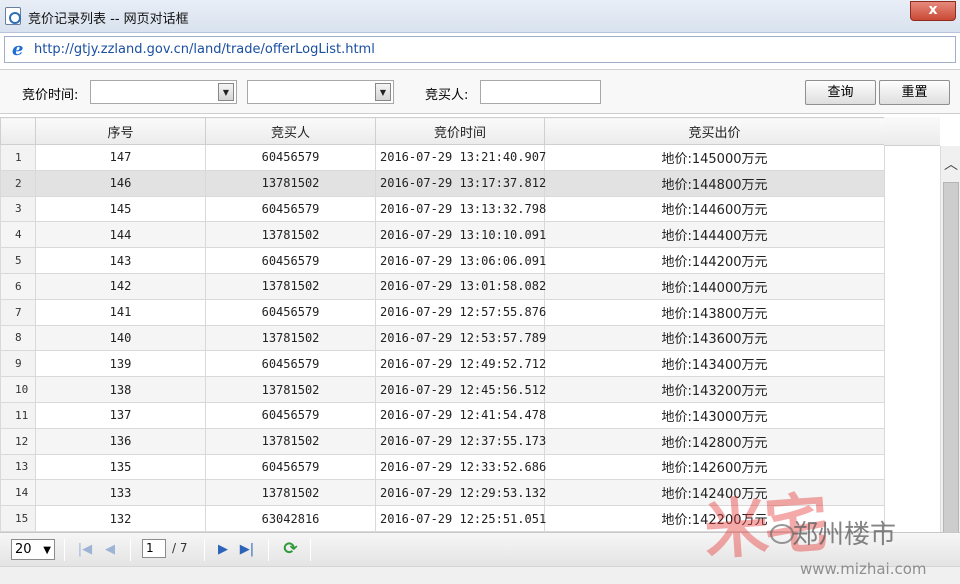 This screenshot has width=960, height=584. Describe the element at coordinates (120, 209) in the screenshot. I see `seq-cell: 145` at that location.